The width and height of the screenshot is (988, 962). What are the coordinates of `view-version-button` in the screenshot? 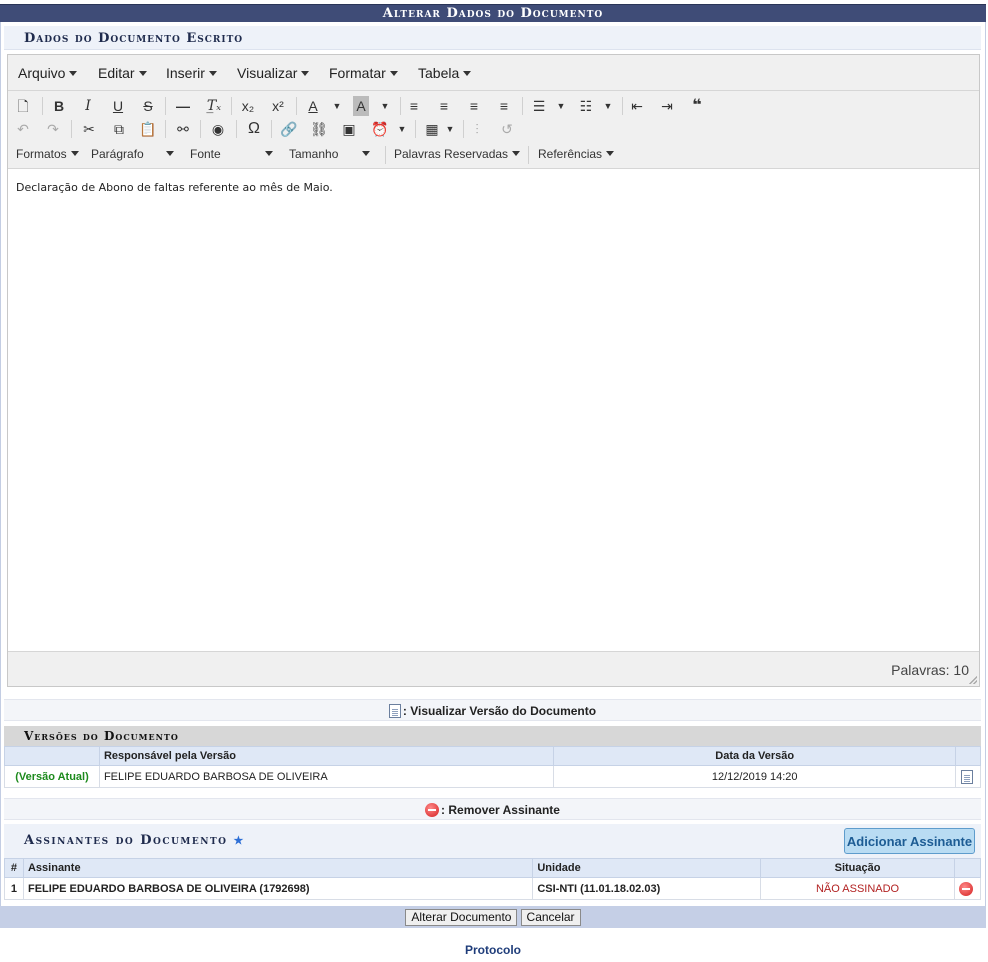 It's located at (968, 776).